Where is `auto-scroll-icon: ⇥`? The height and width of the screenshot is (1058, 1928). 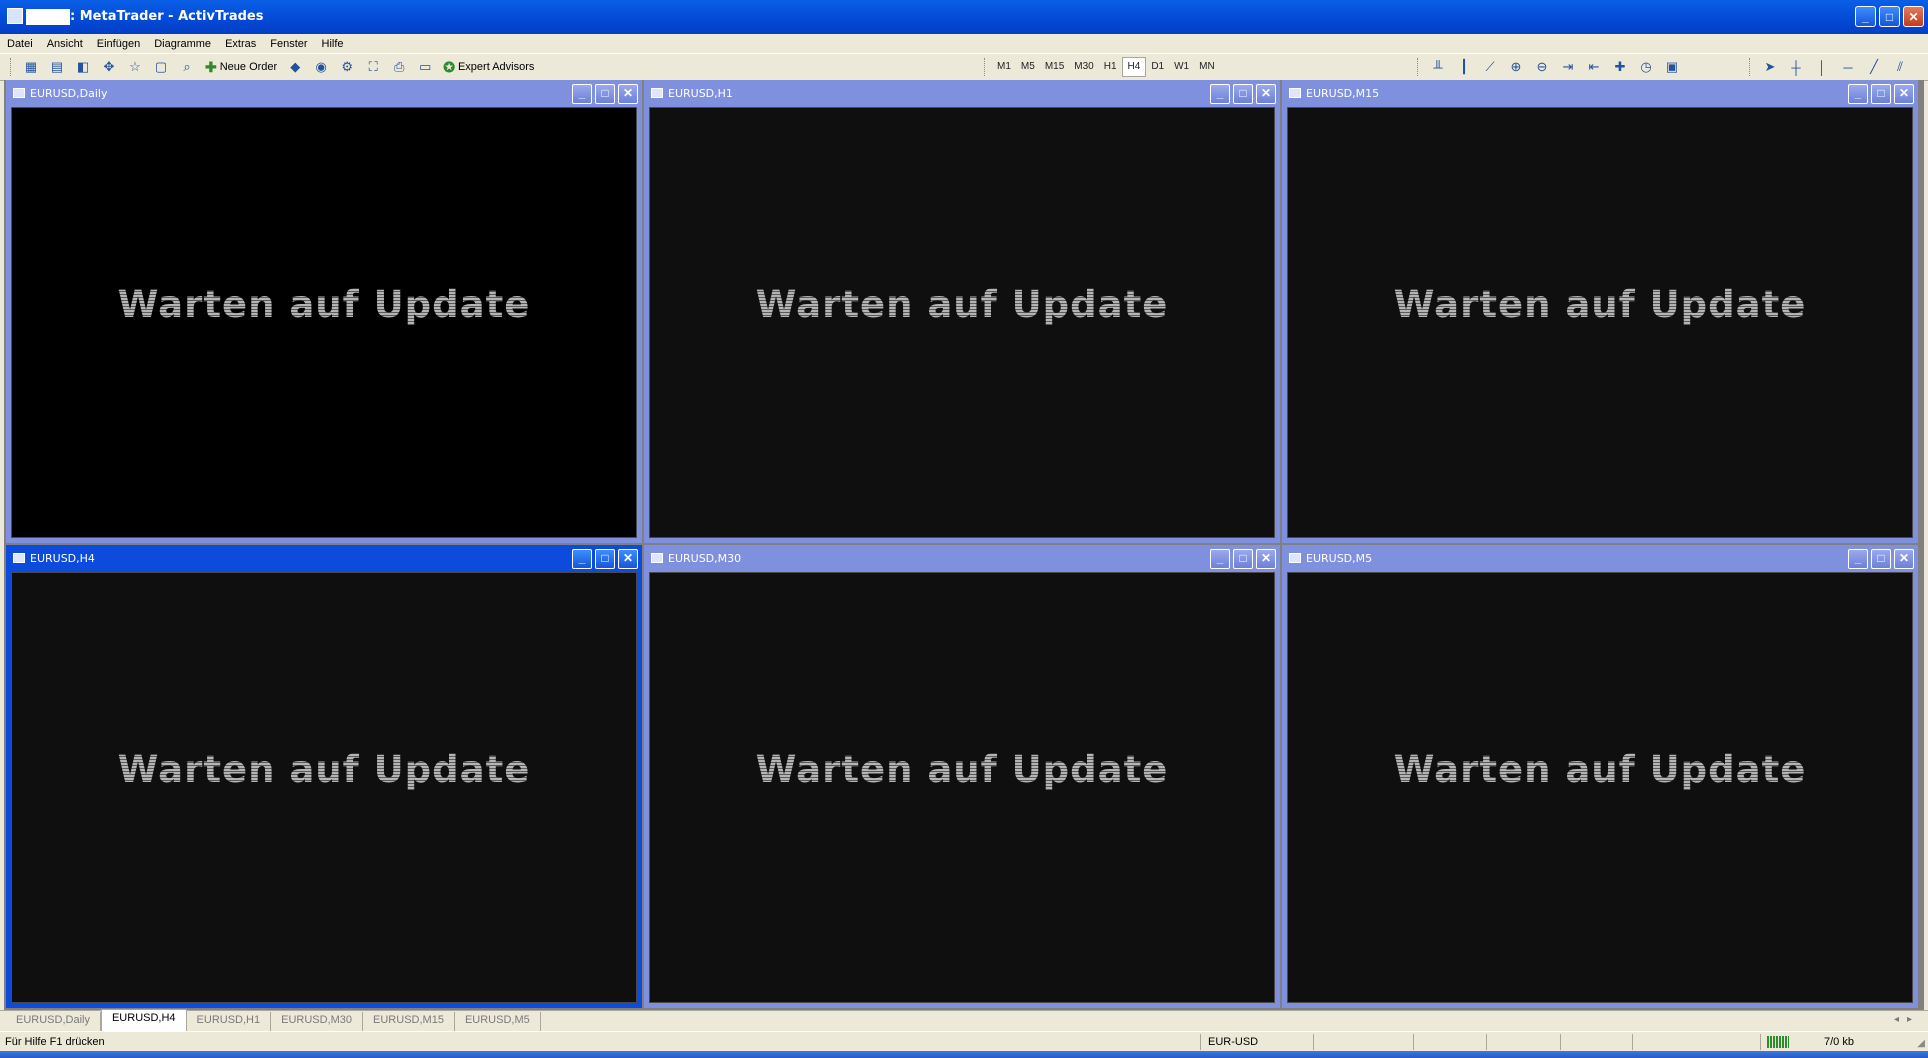 auto-scroll-icon: ⇥ is located at coordinates (1568, 67).